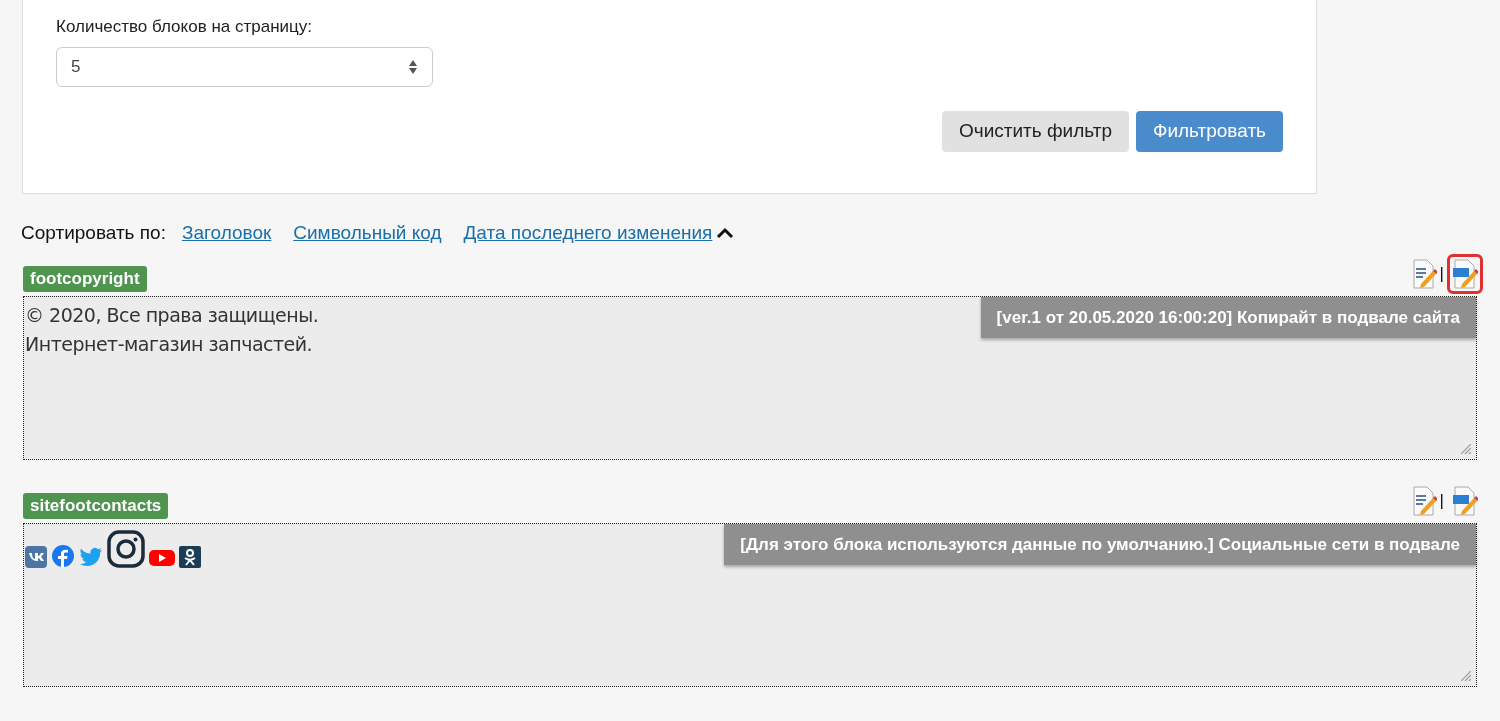 This screenshot has height=721, width=1500. What do you see at coordinates (190, 557) in the screenshot?
I see `odnoklassniki-icon` at bounding box center [190, 557].